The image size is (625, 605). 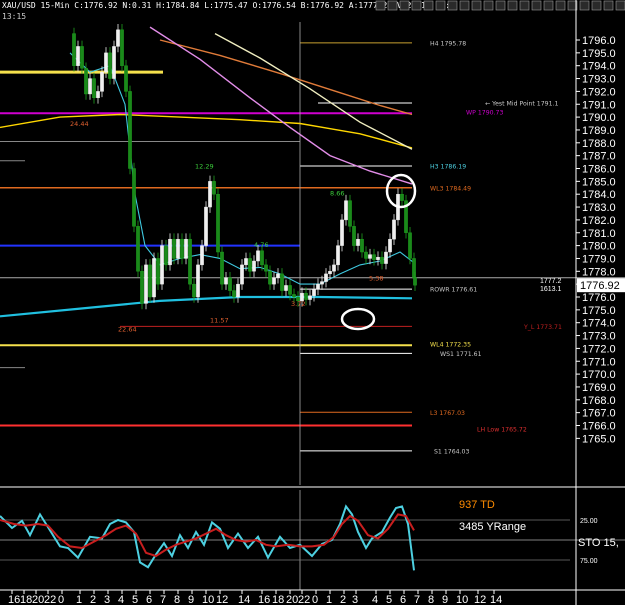 What do you see at coordinates (389, 599) in the screenshot?
I see `time-tick-label: 5` at bounding box center [389, 599].